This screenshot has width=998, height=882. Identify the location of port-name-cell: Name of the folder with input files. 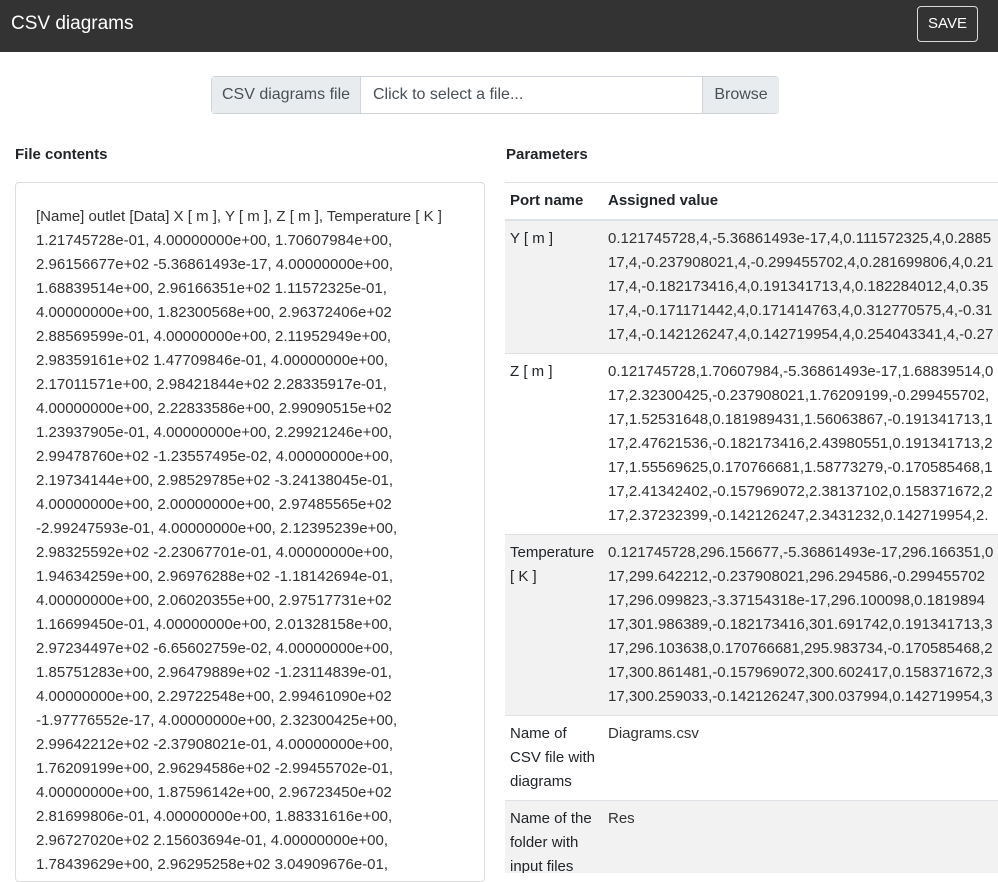
(554, 836).